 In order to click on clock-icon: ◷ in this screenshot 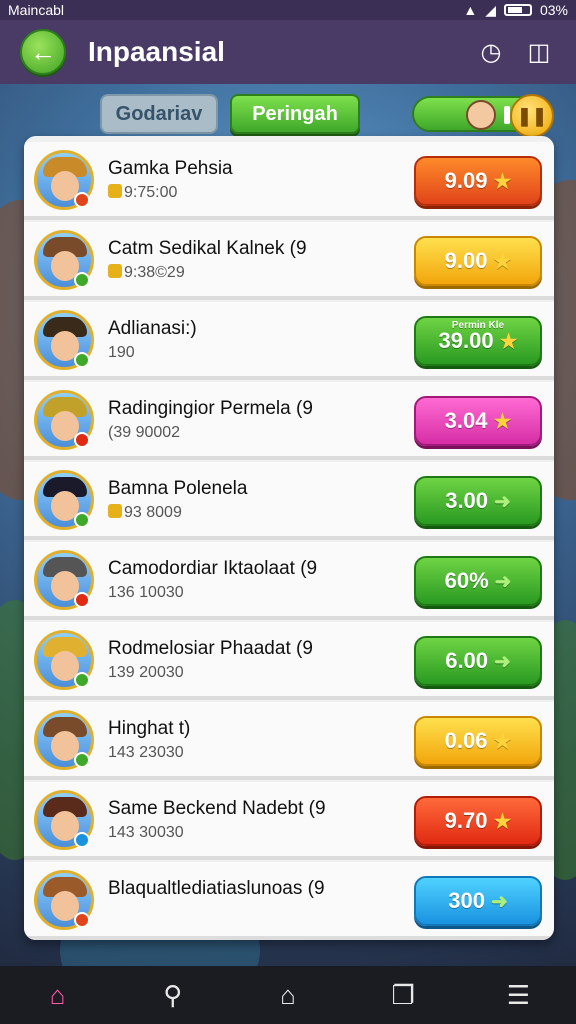, I will do `click(491, 52)`.